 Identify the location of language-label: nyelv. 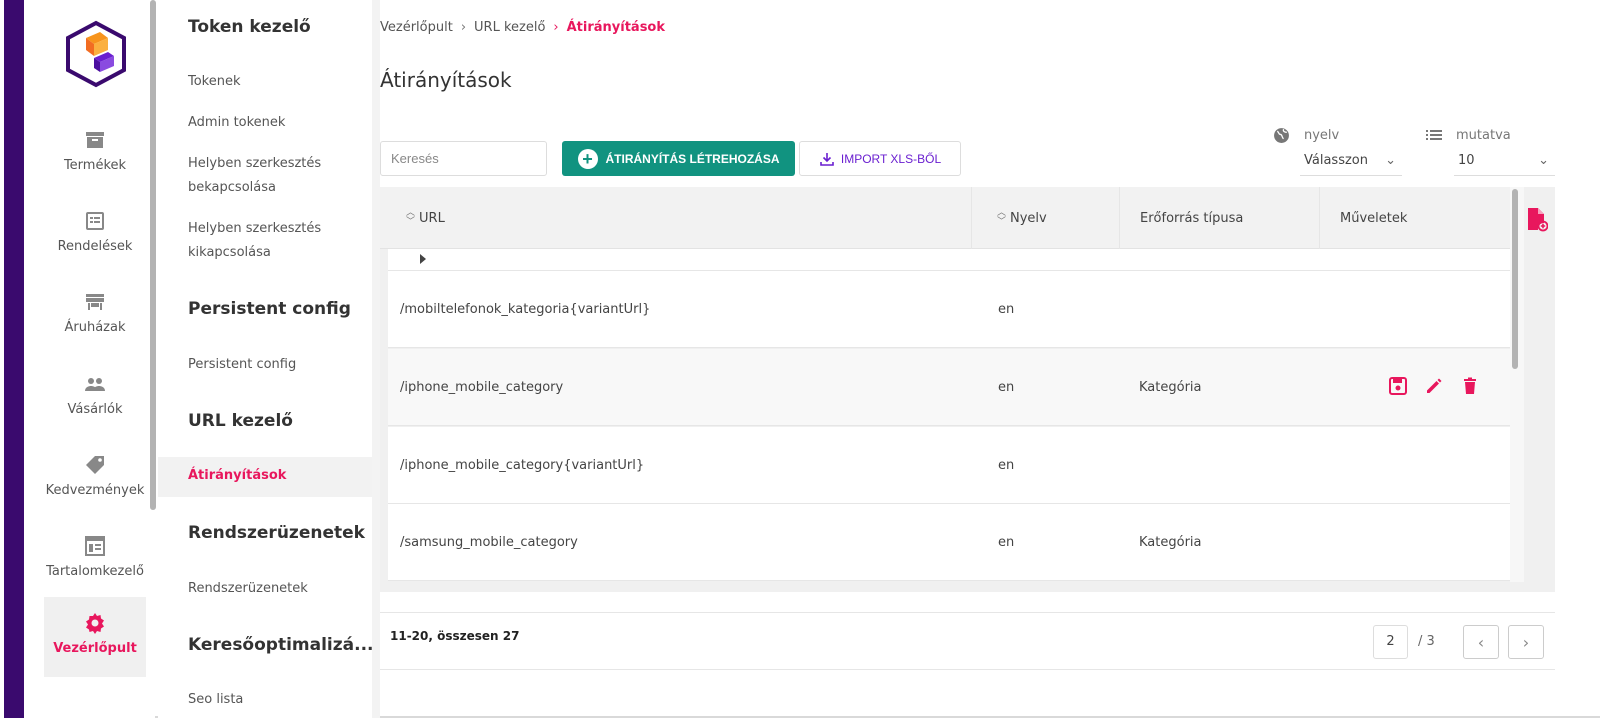
(1322, 135).